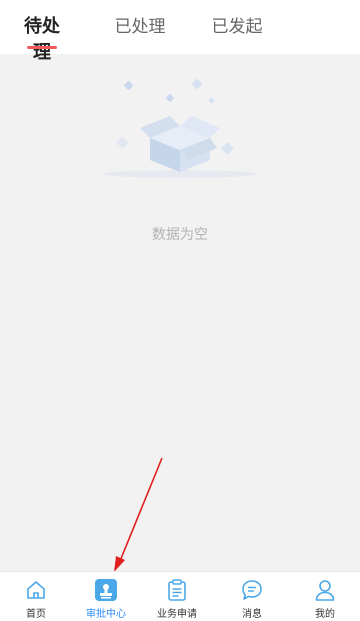 The height and width of the screenshot is (621, 360). Describe the element at coordinates (180, 31) in the screenshot. I see `tab-bar: 待处理 已处理 已发起` at that location.